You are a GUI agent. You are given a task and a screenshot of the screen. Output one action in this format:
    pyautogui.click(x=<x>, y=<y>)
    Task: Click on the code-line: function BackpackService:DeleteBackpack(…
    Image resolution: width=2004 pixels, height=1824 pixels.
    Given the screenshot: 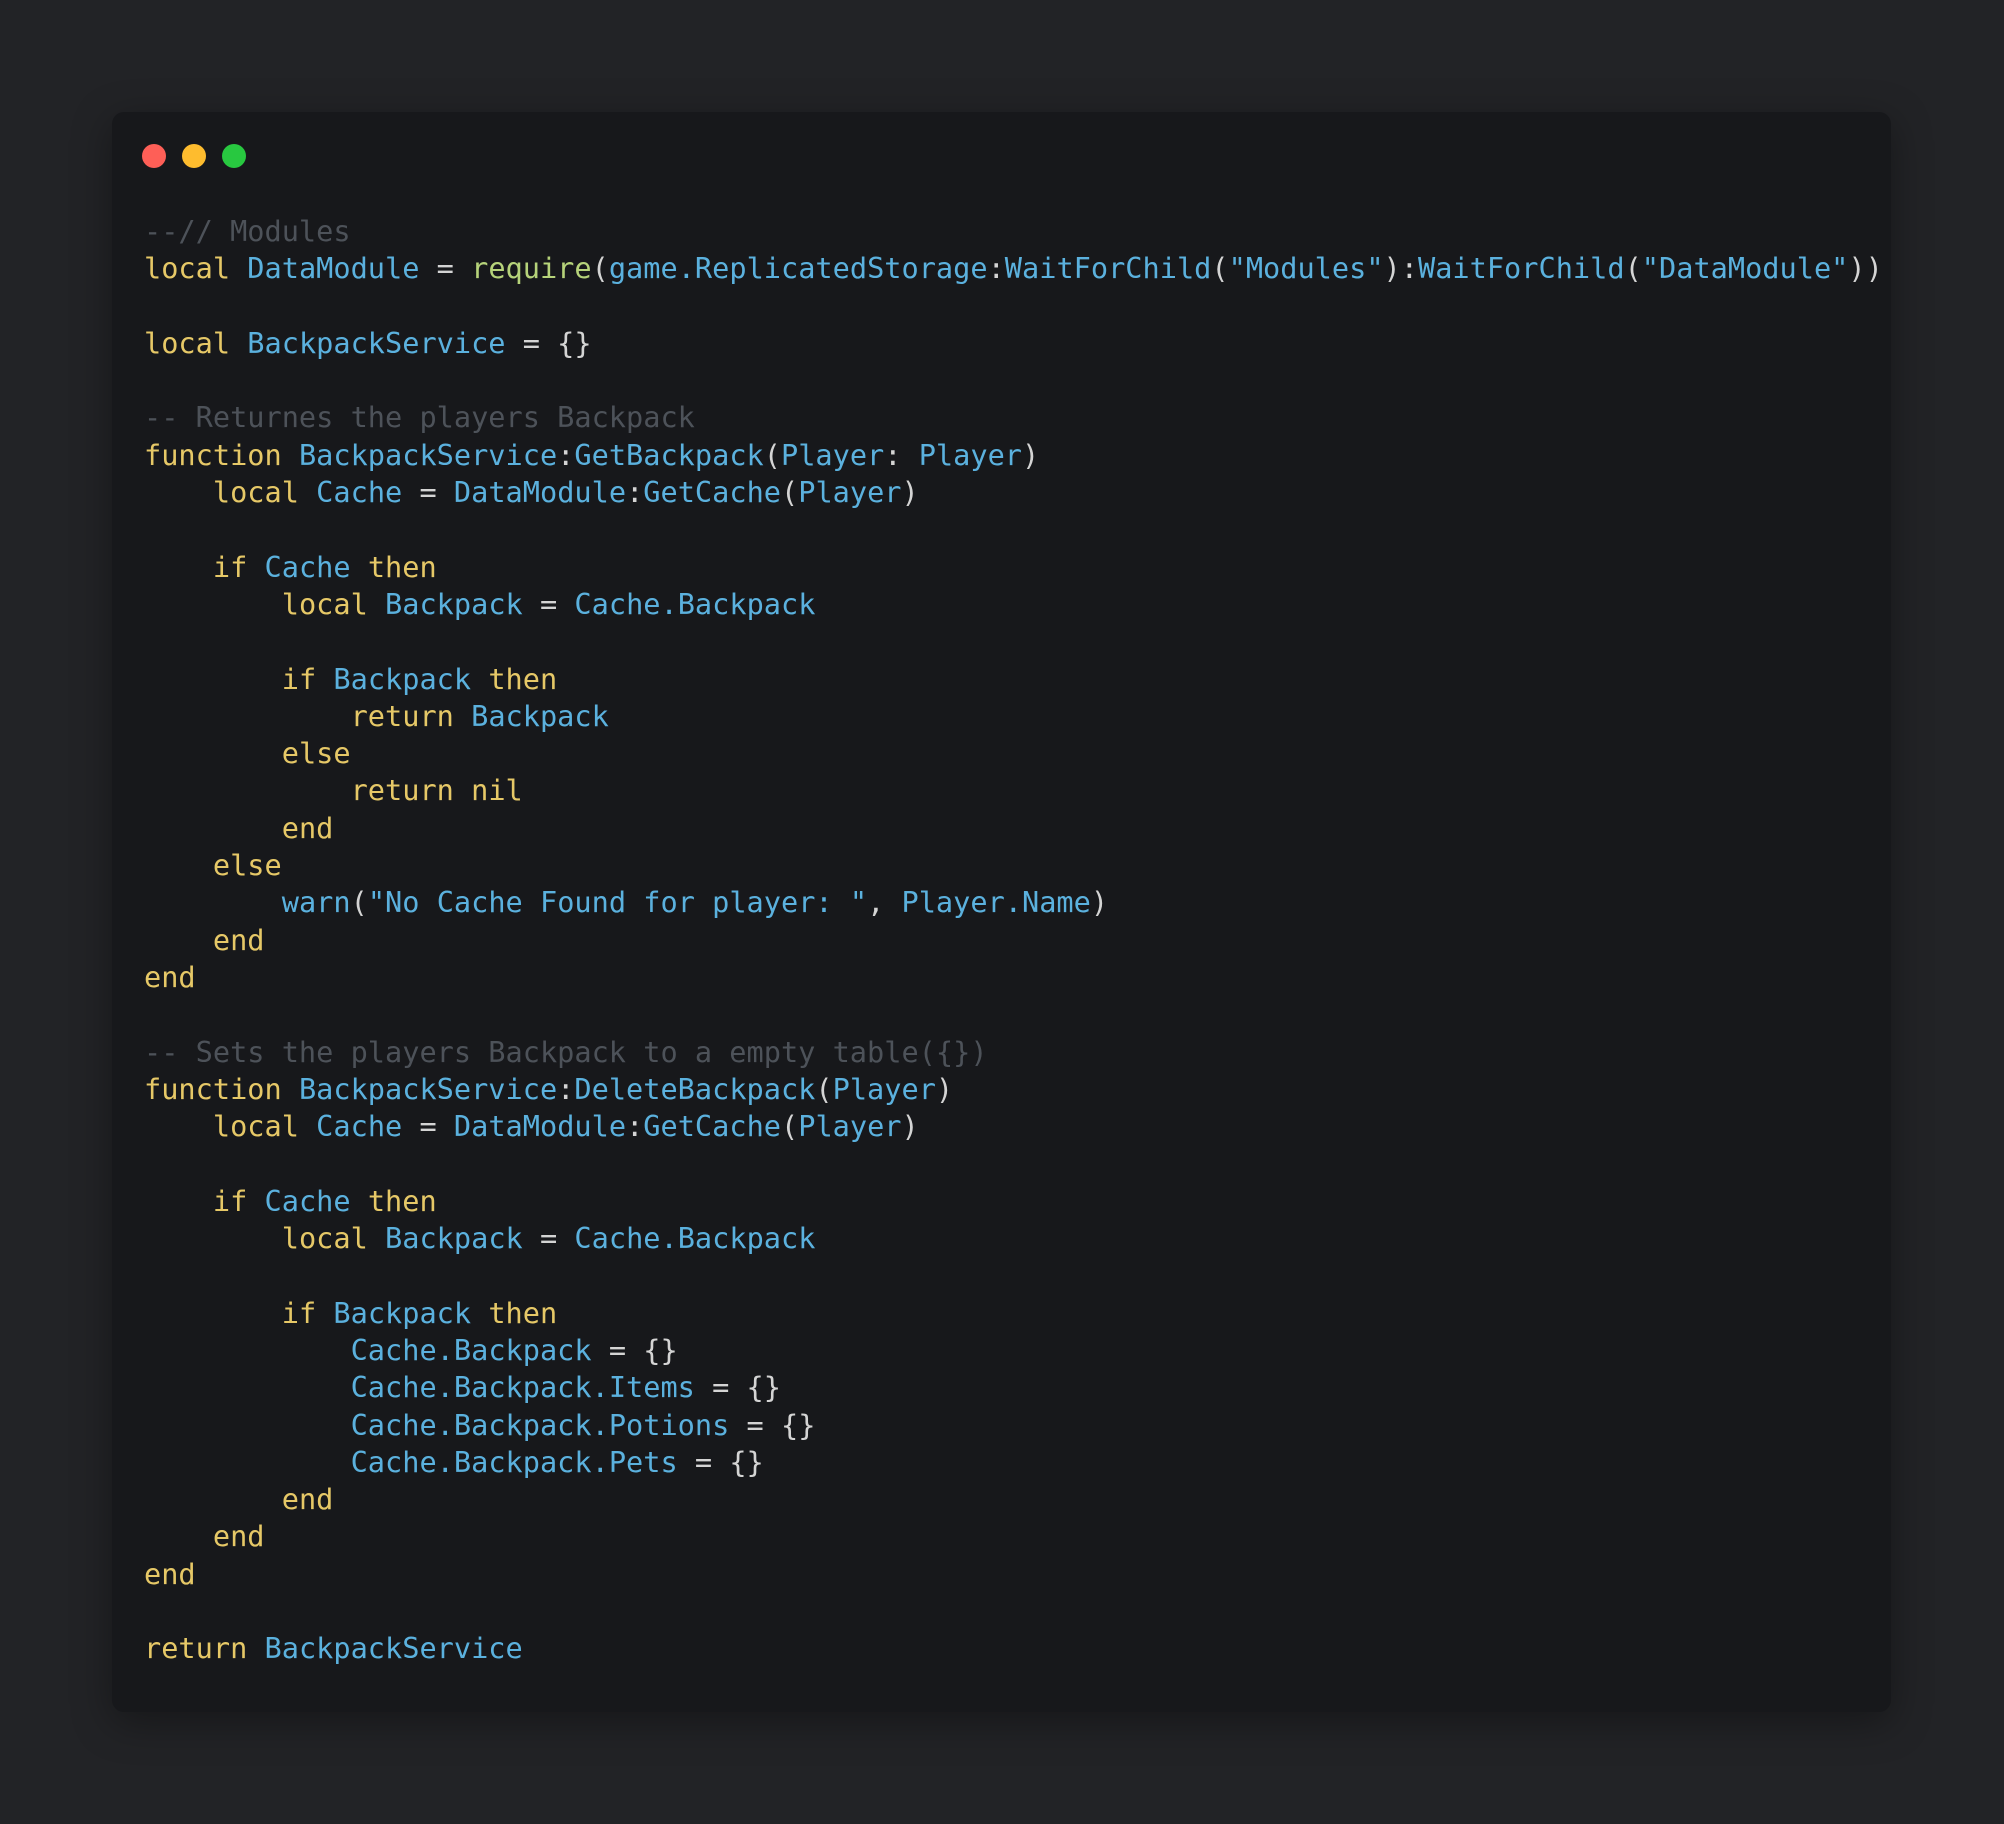 What is the action you would take?
    pyautogui.click(x=1013, y=1089)
    